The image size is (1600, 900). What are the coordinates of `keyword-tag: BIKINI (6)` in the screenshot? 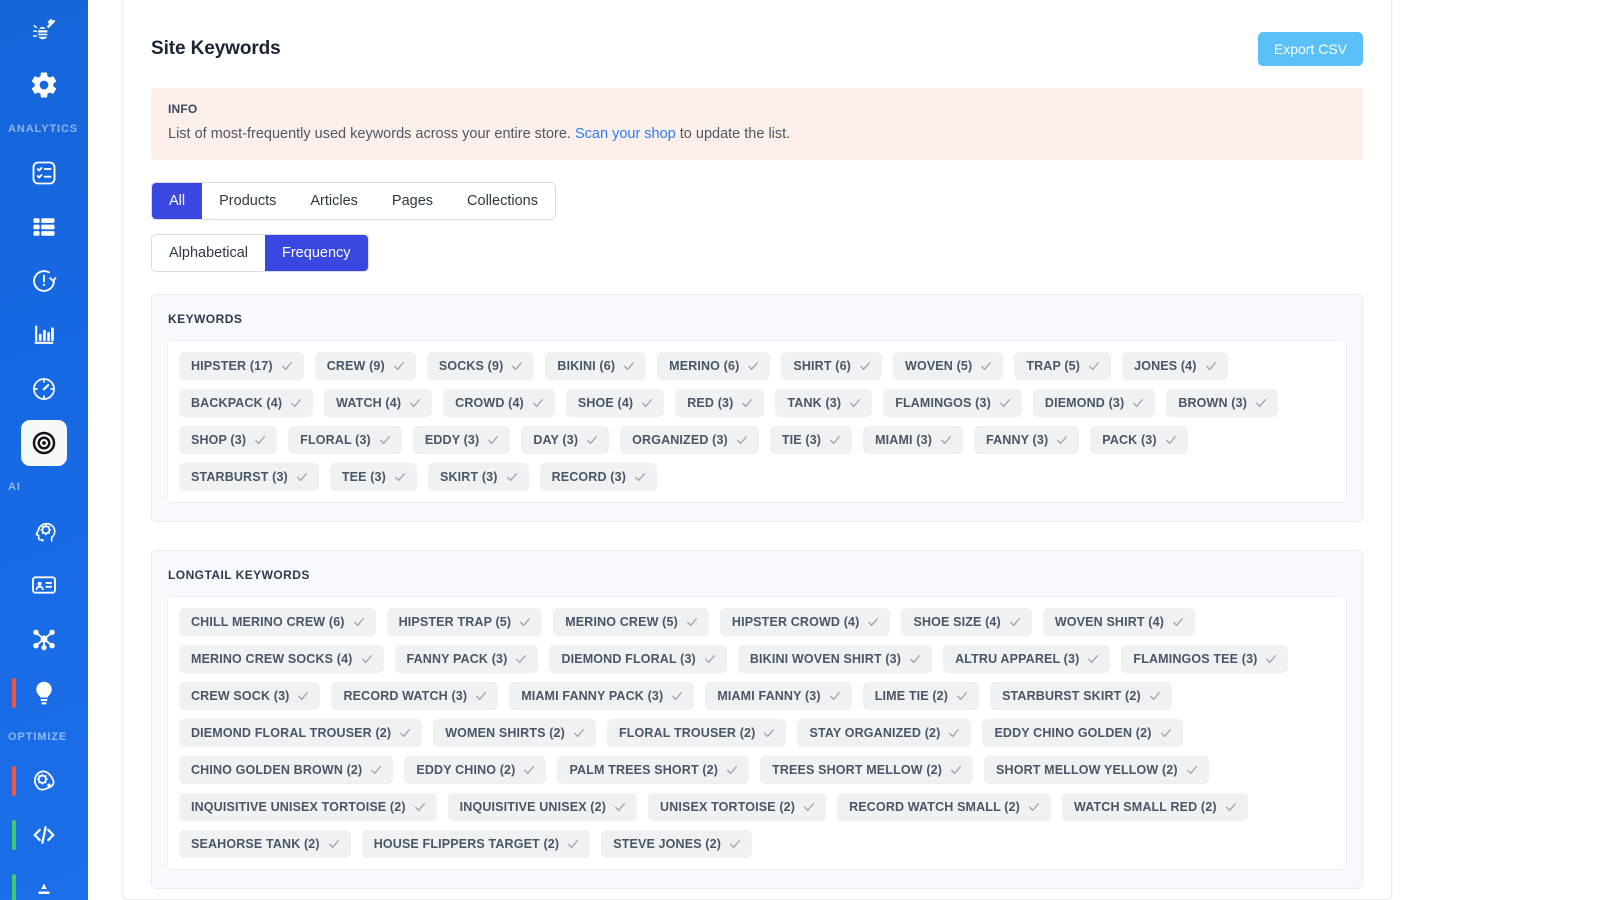 It's located at (596, 365).